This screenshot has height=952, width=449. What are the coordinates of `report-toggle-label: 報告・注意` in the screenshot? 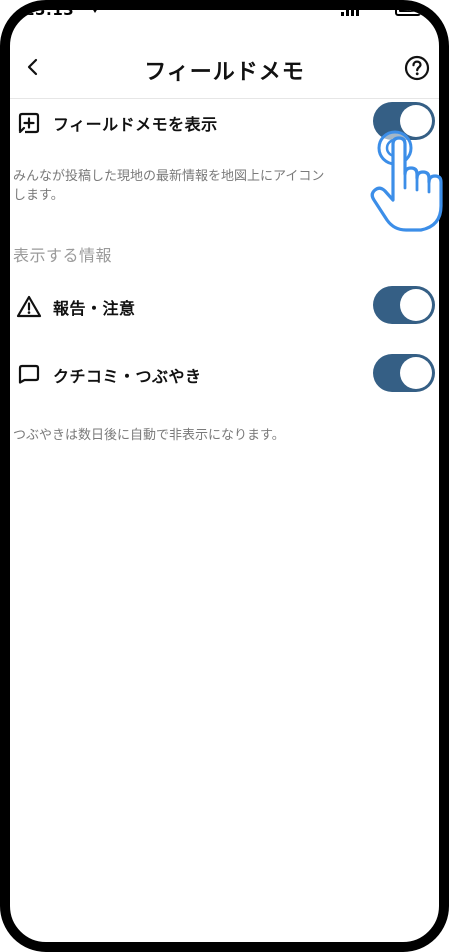 It's located at (94, 308).